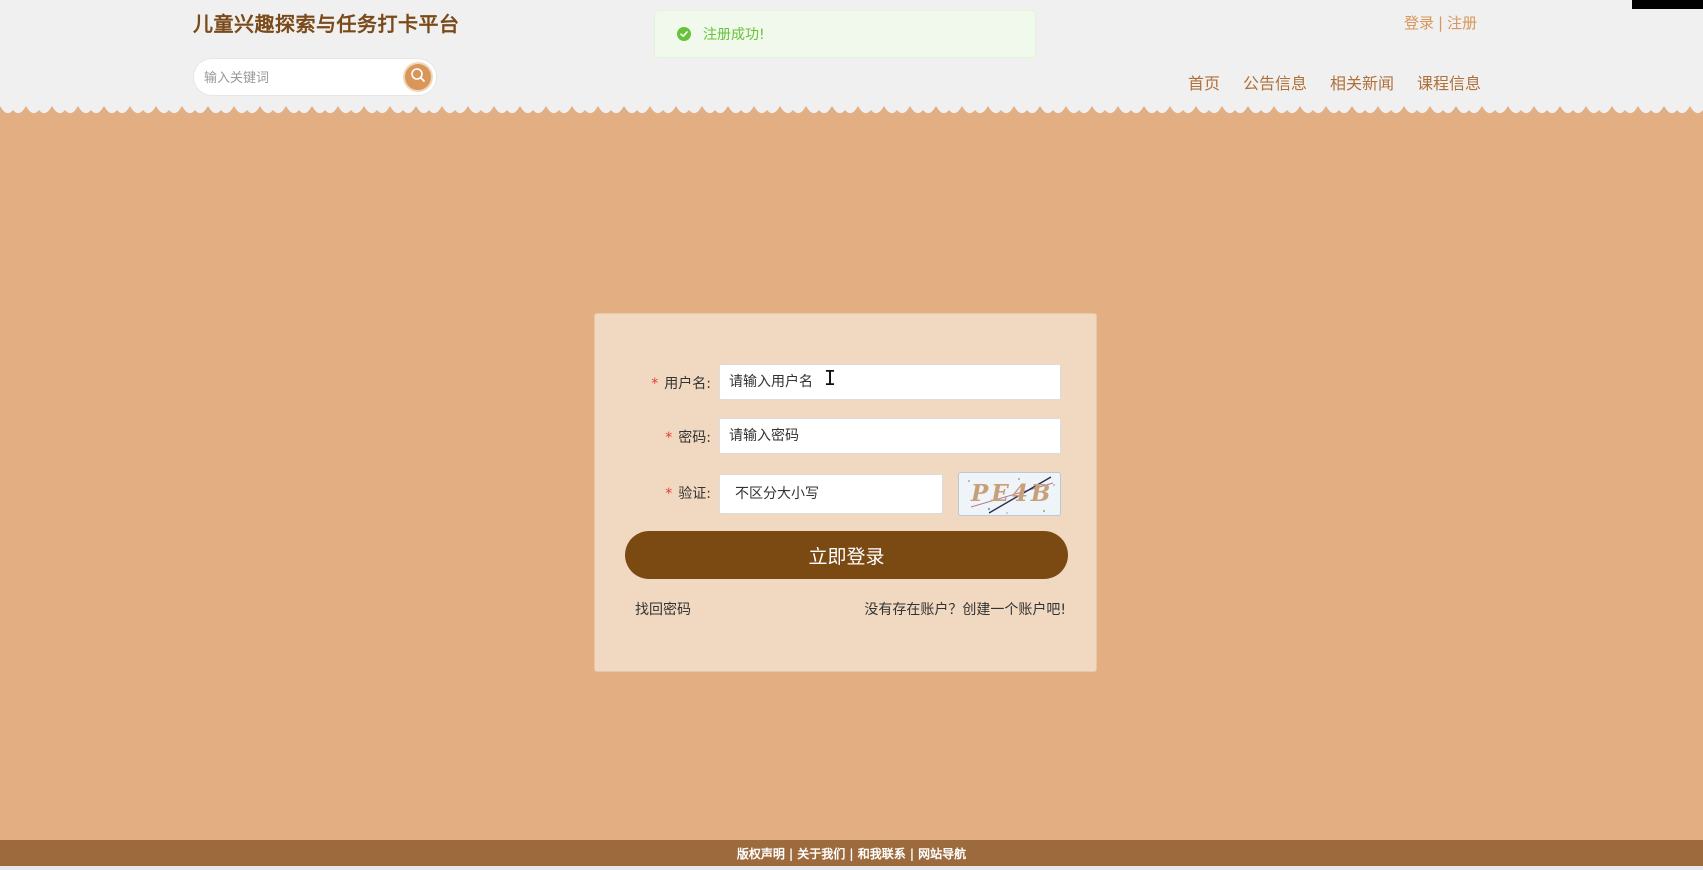 This screenshot has width=1703, height=870. I want to click on login-link: 登录, so click(1419, 23).